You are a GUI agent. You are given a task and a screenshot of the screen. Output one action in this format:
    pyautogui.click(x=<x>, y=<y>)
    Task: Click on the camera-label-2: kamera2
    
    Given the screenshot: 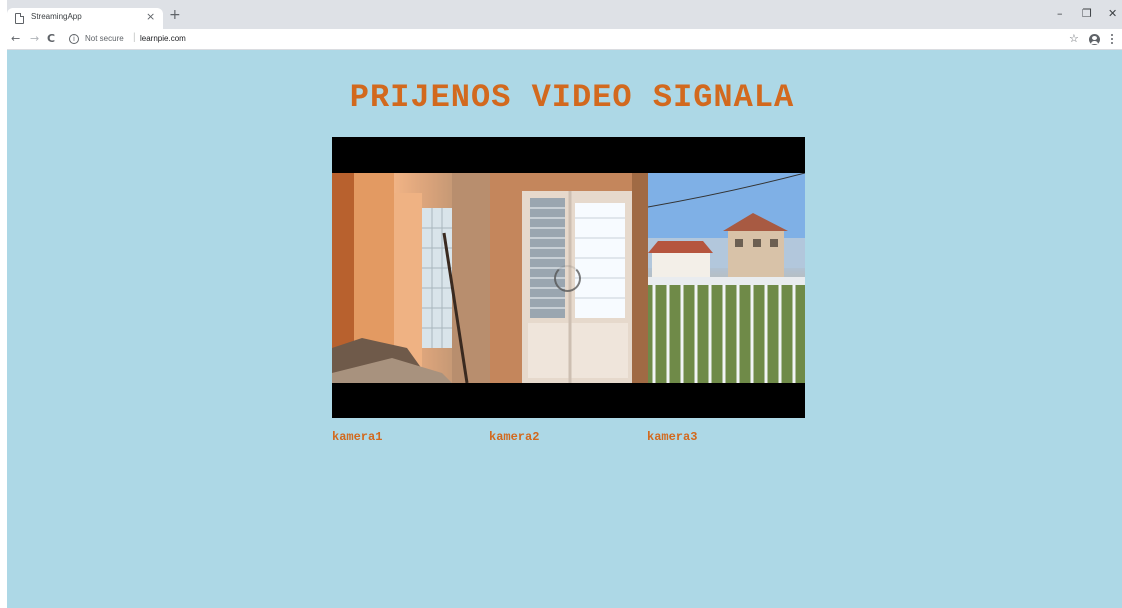 What is the action you would take?
    pyautogui.click(x=514, y=437)
    